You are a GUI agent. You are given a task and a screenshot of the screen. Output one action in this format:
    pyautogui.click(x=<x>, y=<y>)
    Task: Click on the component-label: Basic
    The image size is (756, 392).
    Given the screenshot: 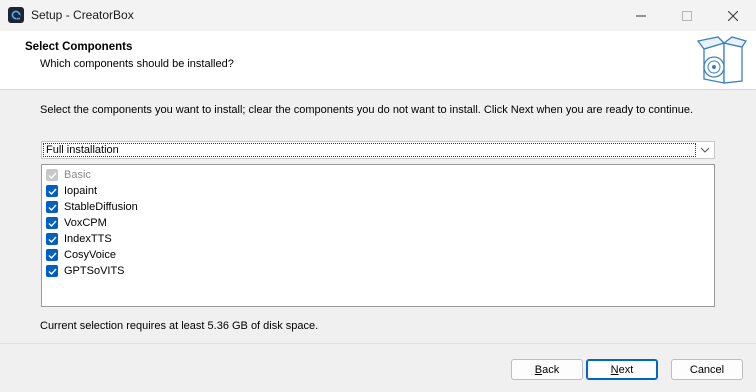 What is the action you would take?
    pyautogui.click(x=77, y=175)
    